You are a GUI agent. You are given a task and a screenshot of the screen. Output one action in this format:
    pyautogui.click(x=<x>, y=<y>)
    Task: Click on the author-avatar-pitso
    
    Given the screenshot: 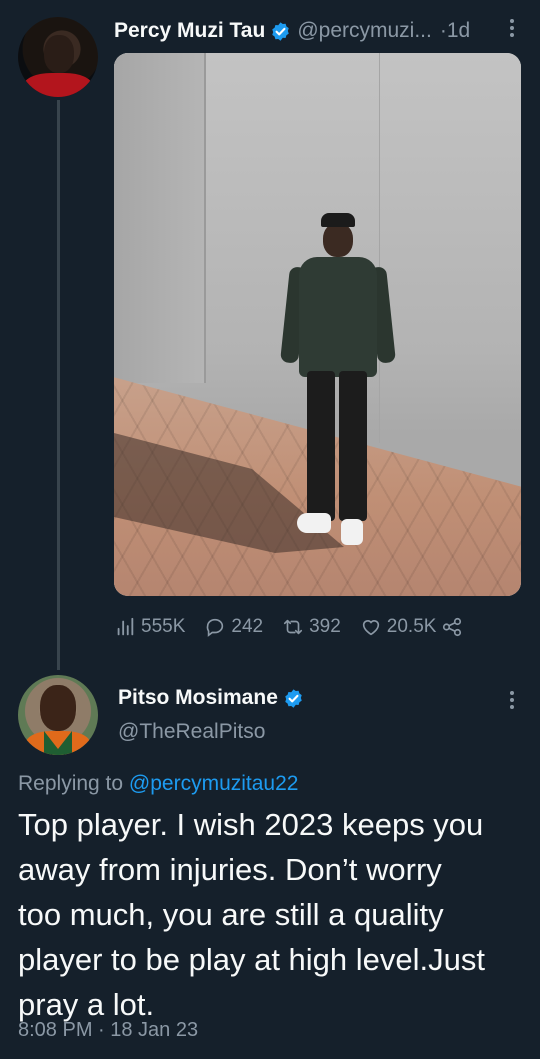 What is the action you would take?
    pyautogui.click(x=58, y=715)
    